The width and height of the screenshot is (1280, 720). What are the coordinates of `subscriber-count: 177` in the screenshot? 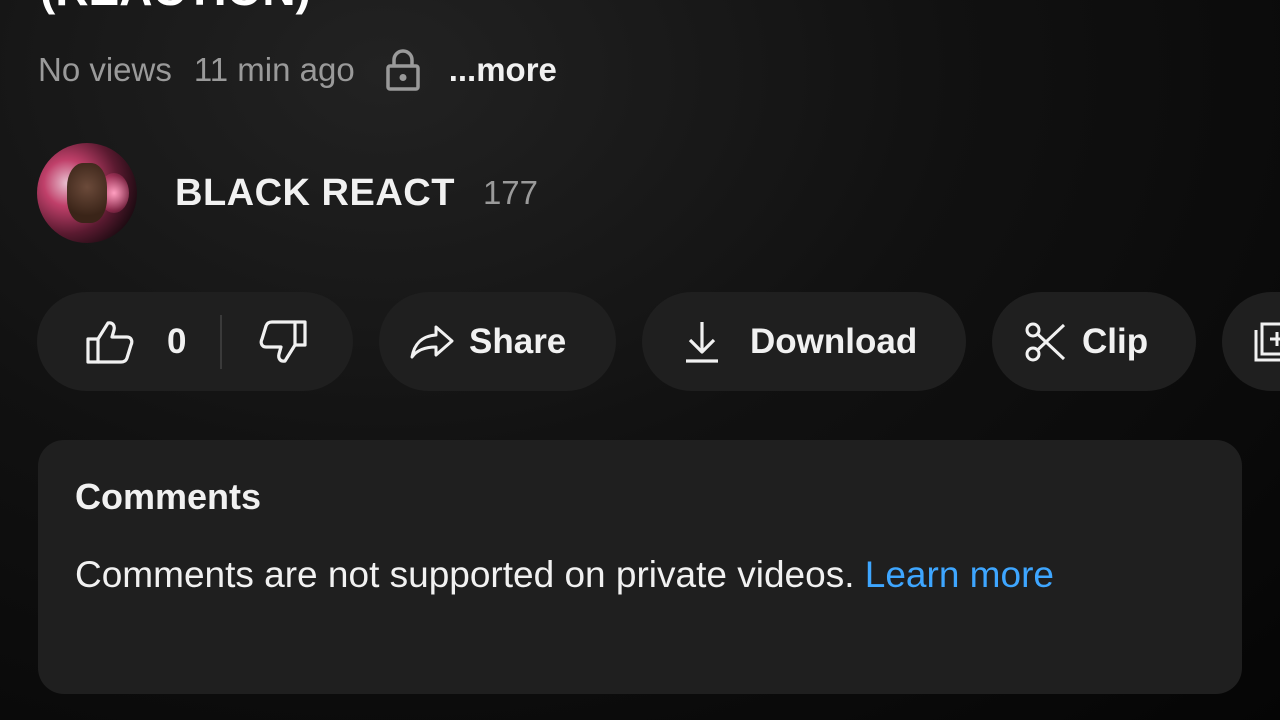 It's located at (510, 192).